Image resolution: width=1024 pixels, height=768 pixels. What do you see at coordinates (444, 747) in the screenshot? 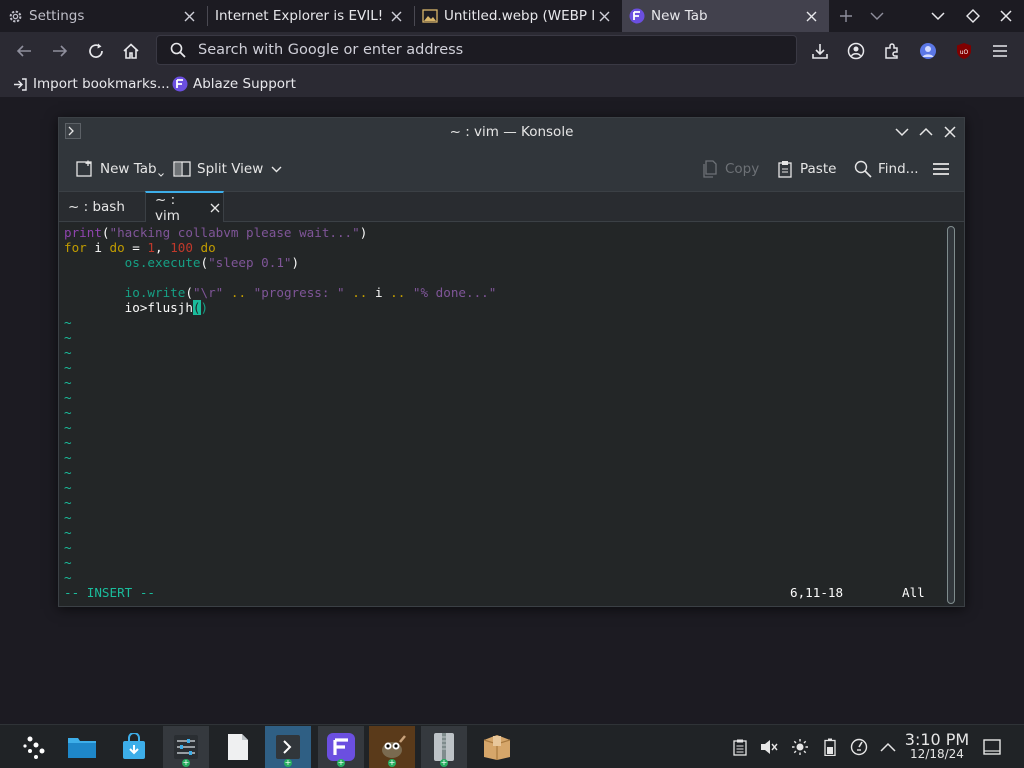
I see `archive-manager-icon: +` at bounding box center [444, 747].